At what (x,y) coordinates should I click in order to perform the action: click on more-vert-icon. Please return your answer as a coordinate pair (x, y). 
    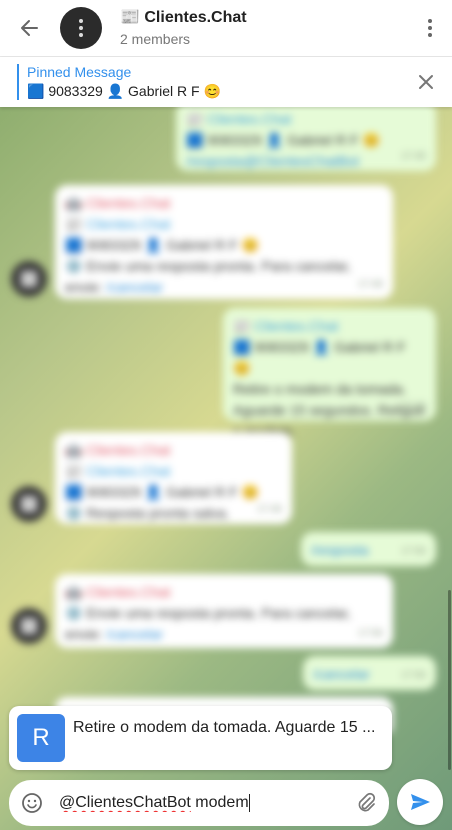
    Looking at the image, I should click on (430, 28).